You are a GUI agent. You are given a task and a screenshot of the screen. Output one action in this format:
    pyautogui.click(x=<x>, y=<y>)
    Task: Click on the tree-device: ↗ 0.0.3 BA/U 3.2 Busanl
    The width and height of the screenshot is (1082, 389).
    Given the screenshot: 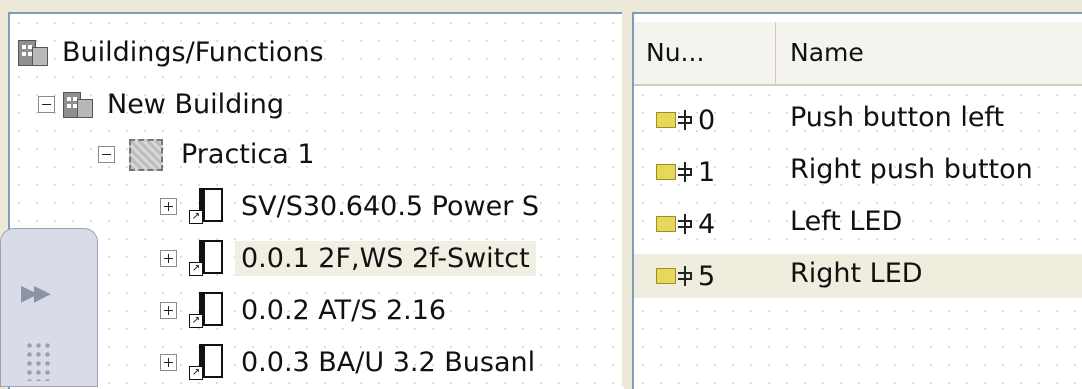 What is the action you would take?
    pyautogui.click(x=350, y=362)
    